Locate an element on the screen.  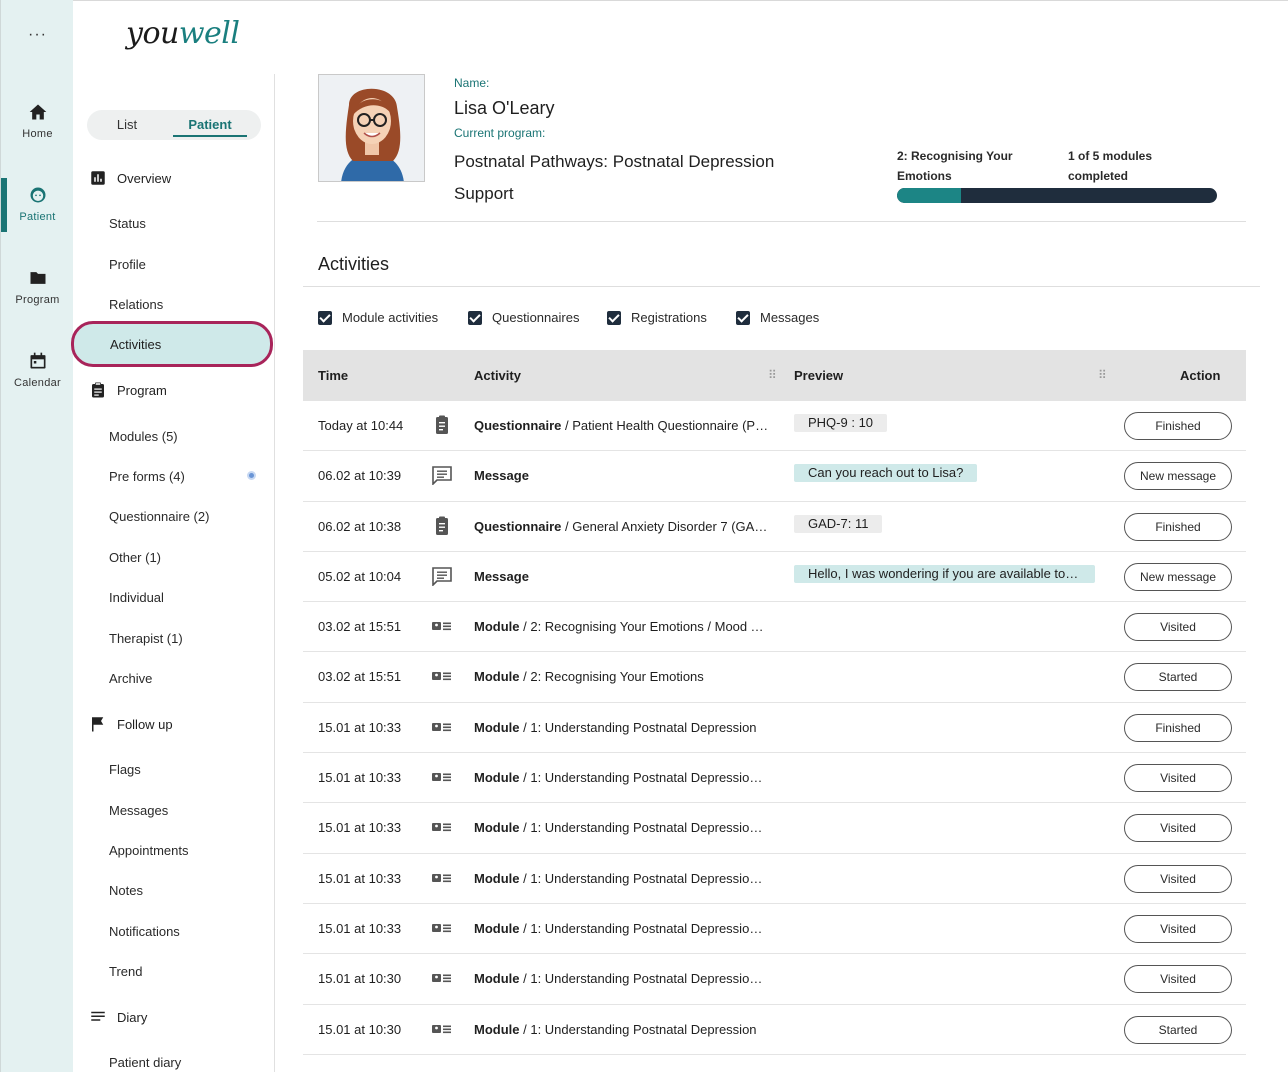
filter-messages: Messages is located at coordinates (777, 317).